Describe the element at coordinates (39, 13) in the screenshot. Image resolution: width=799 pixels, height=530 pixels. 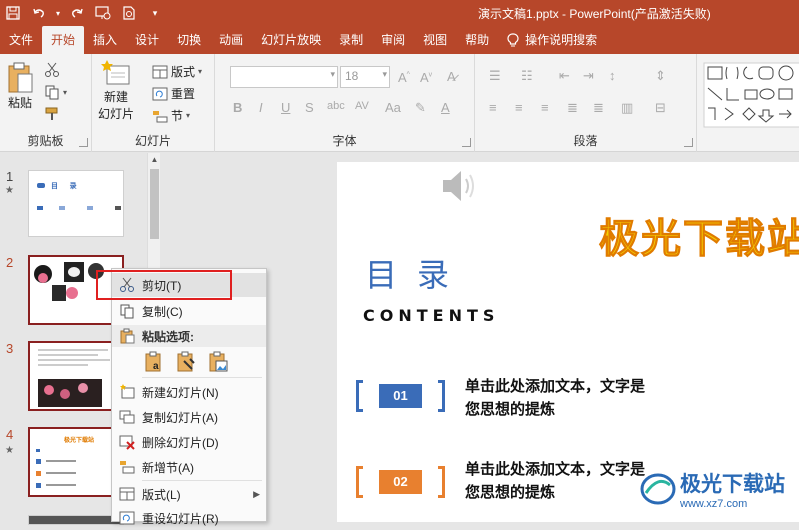
I see `undo-icon` at that location.